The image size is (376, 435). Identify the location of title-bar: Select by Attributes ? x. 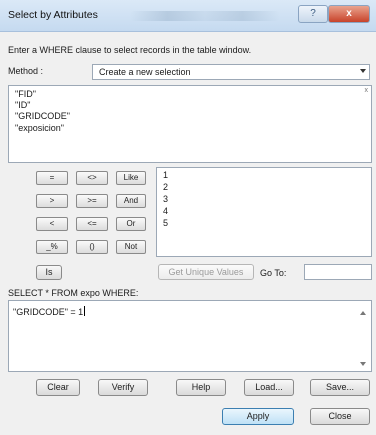
(188, 16).